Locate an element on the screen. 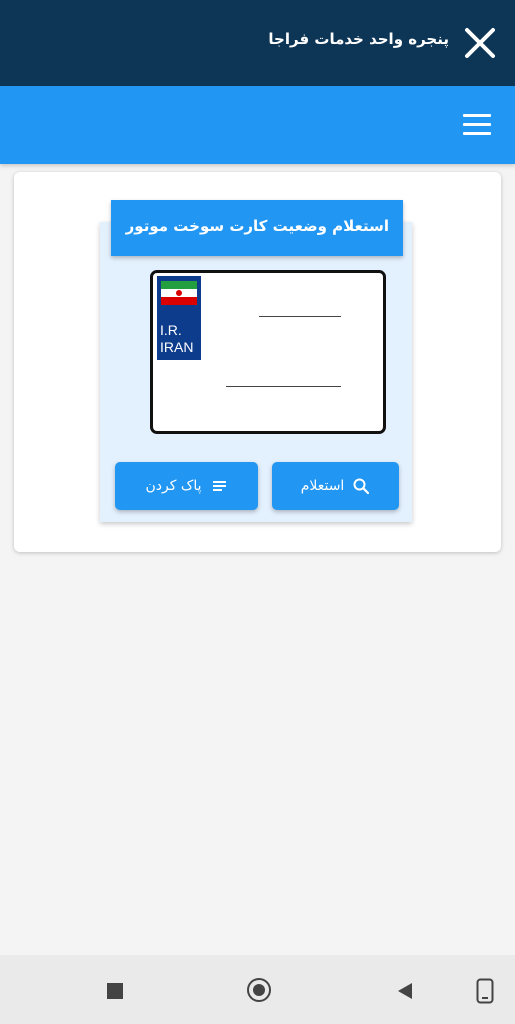 The image size is (515, 1024). recent-apps-icon is located at coordinates (115, 991).